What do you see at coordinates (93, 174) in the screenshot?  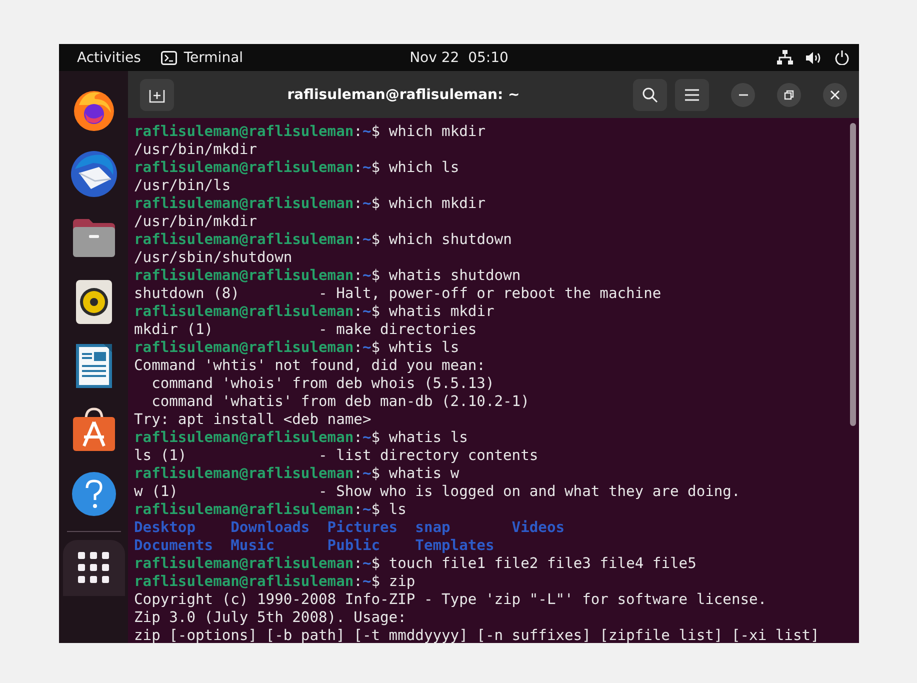 I see `thunderbird-icon` at bounding box center [93, 174].